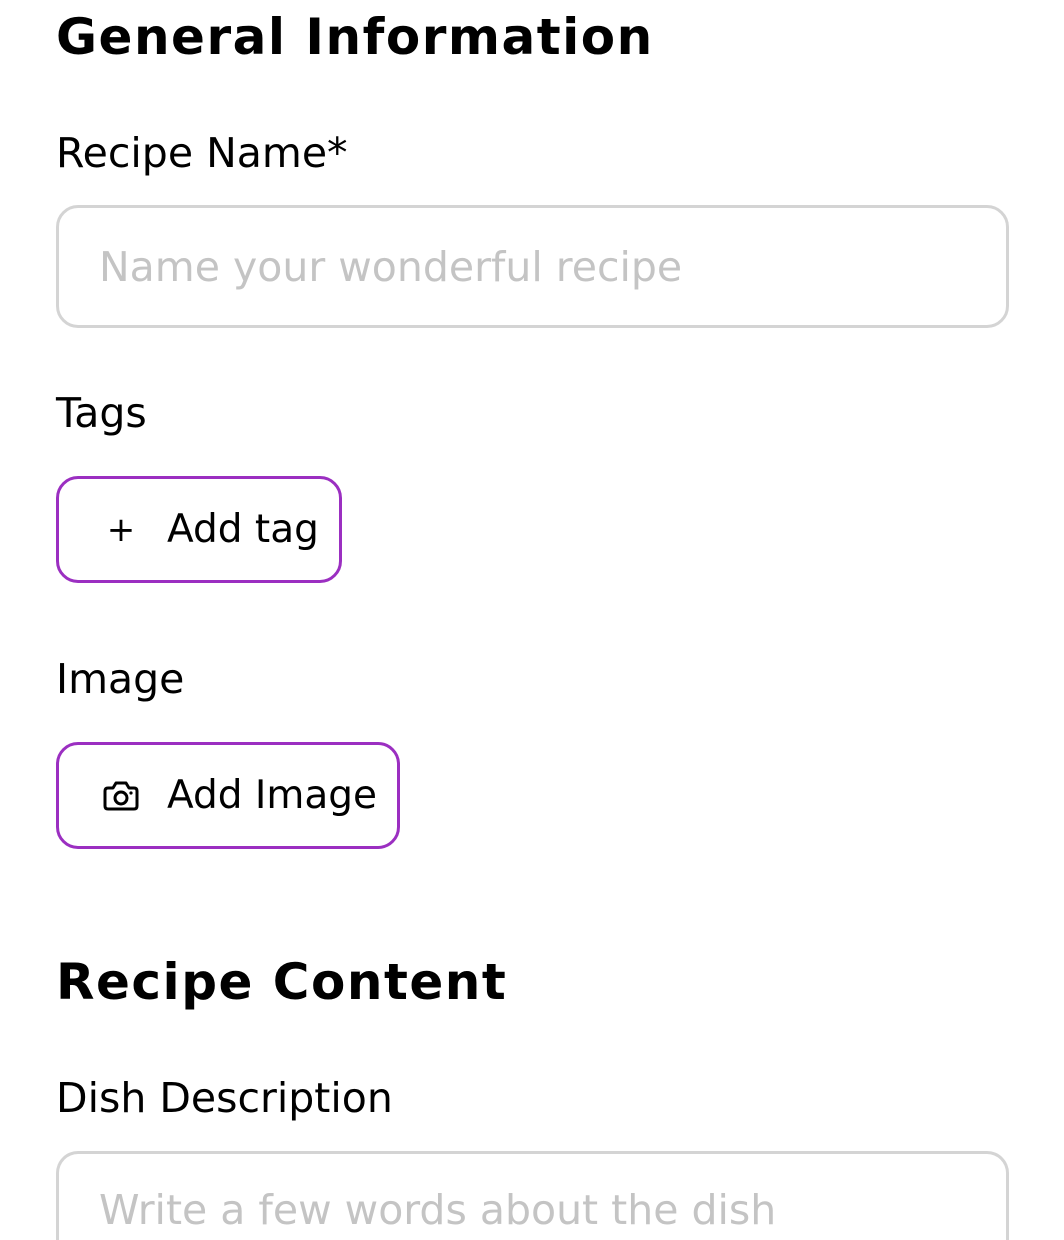  I want to click on dish-description-textarea, so click(532, 1195).